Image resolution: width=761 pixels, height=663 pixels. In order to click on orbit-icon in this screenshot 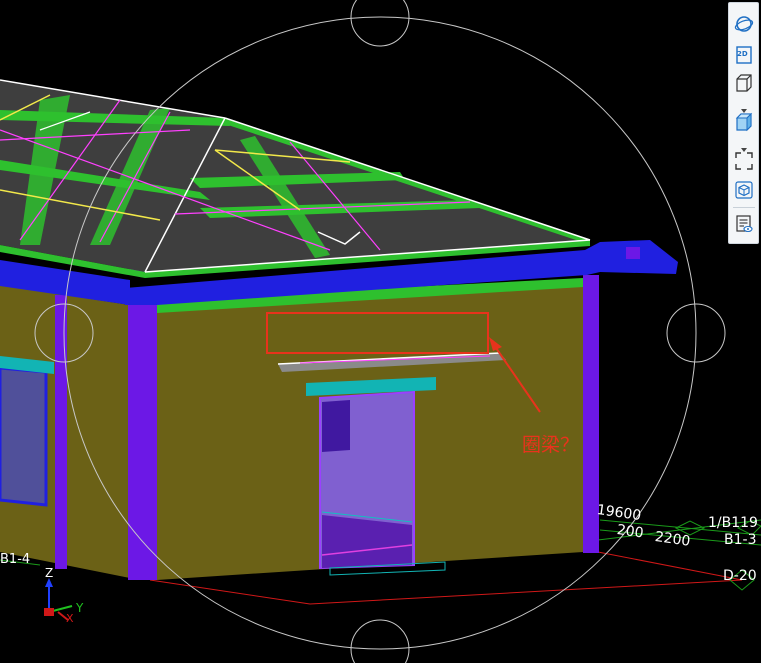, I will do `click(744, 24)`.